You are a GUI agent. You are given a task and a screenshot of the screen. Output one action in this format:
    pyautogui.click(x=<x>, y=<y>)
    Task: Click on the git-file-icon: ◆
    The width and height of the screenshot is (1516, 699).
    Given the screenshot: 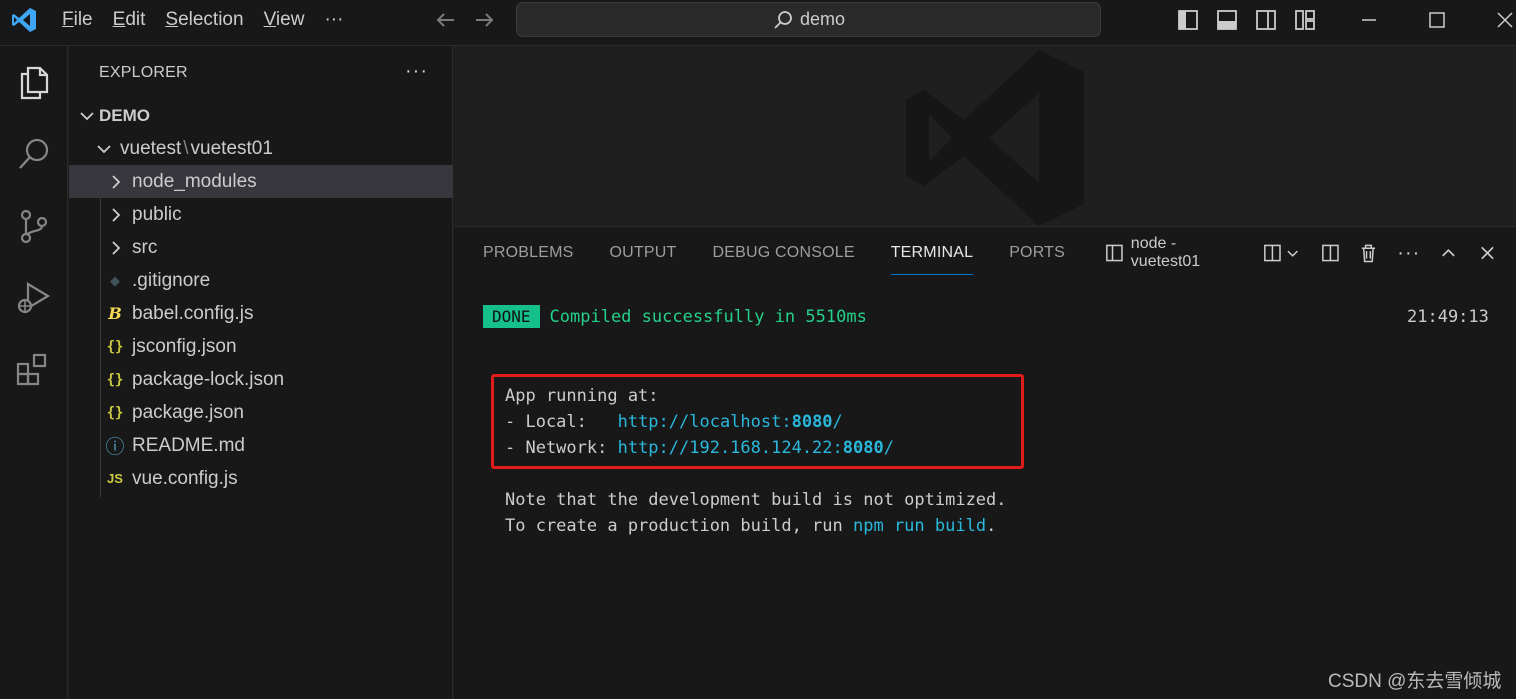 What is the action you would take?
    pyautogui.click(x=115, y=280)
    